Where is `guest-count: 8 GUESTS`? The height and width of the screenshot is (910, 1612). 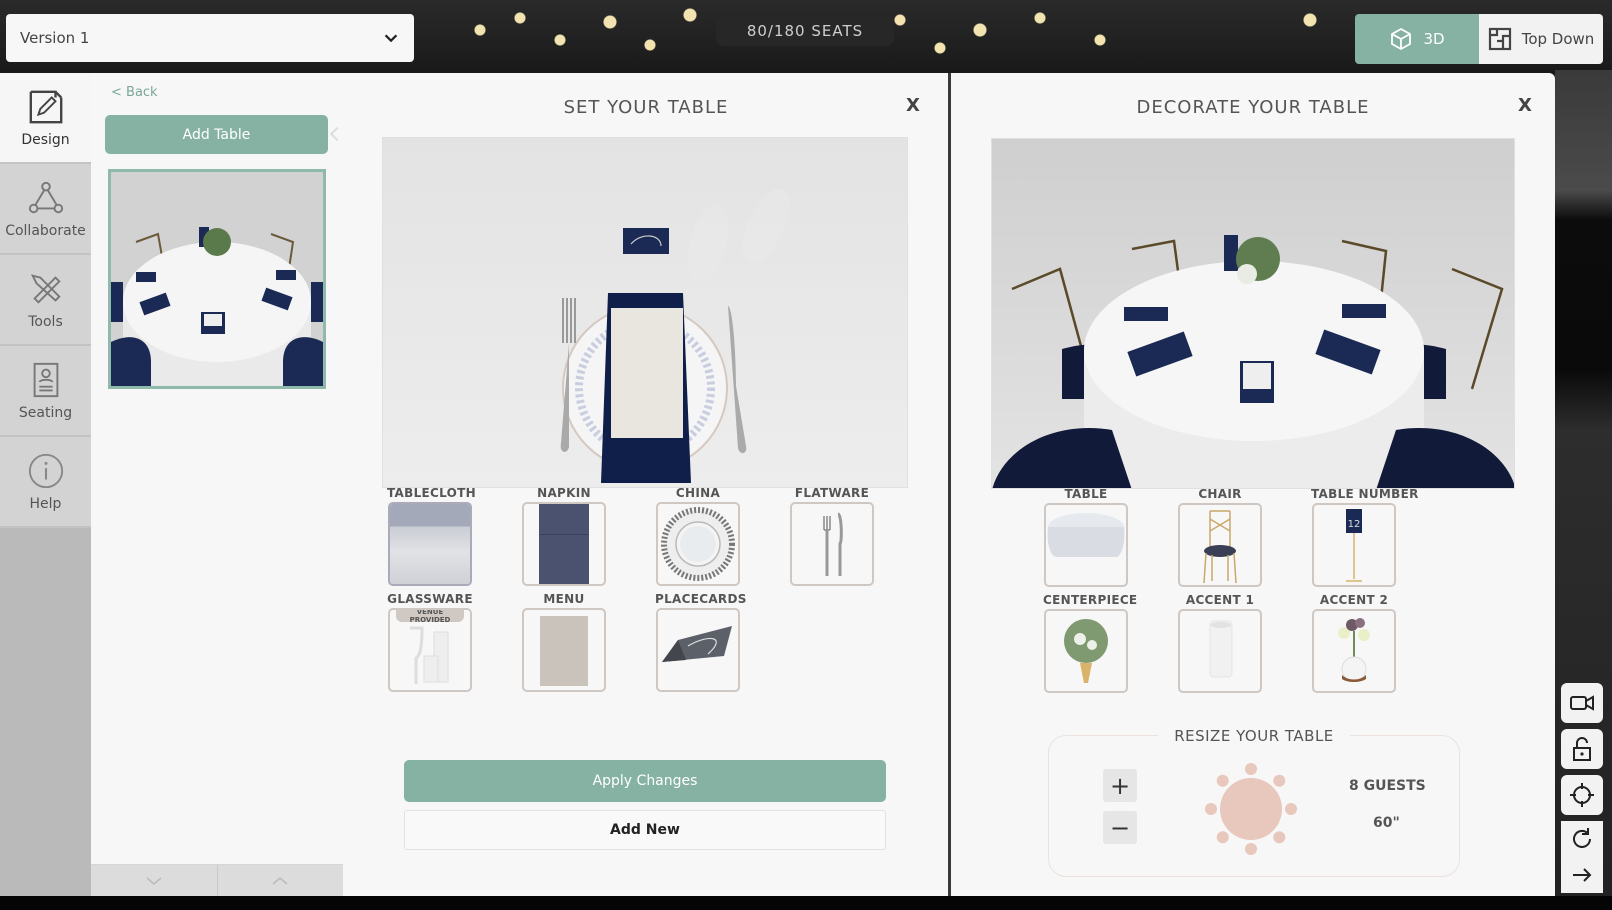 guest-count: 8 GUESTS is located at coordinates (1387, 786).